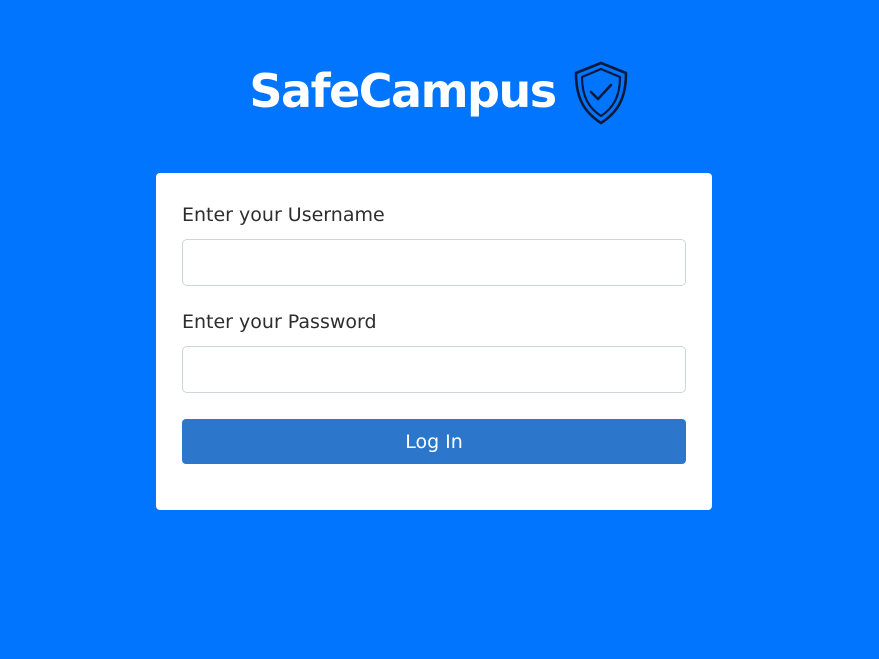 The height and width of the screenshot is (659, 879). I want to click on username-label: Enter your Username, so click(283, 215).